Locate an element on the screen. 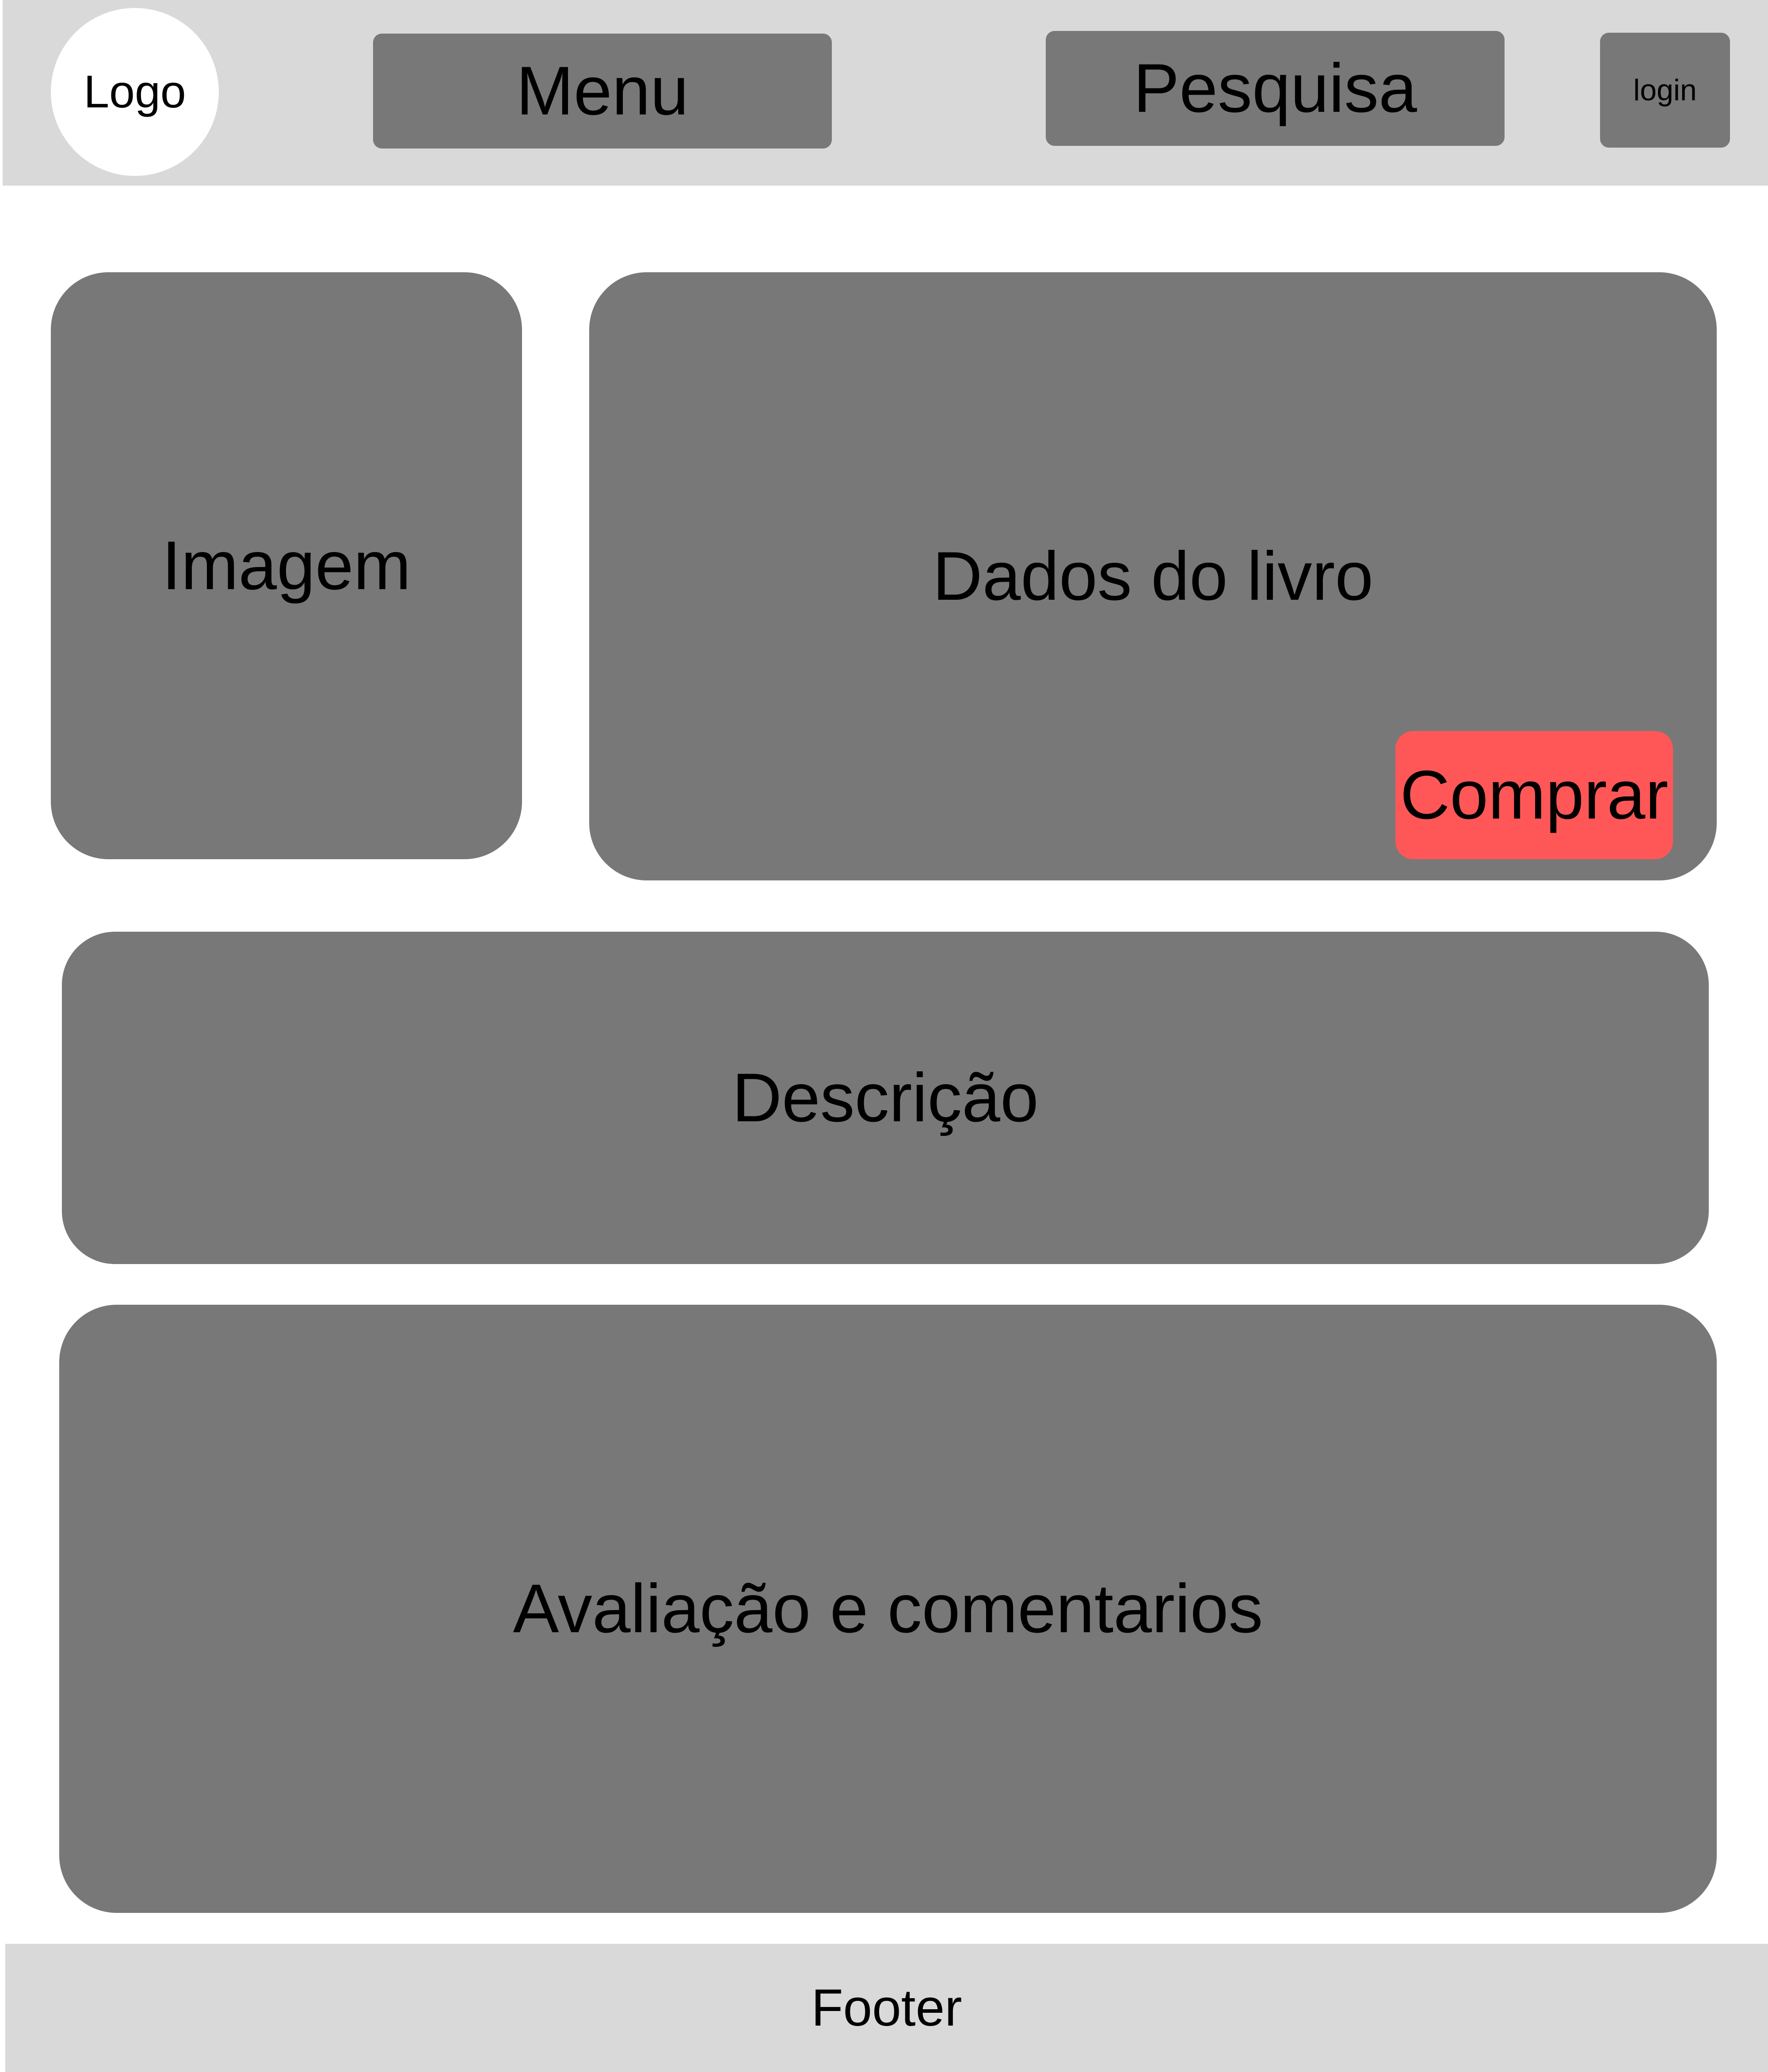 Image resolution: width=1768 pixels, height=2072 pixels. logo-label: Logo is located at coordinates (135, 92).